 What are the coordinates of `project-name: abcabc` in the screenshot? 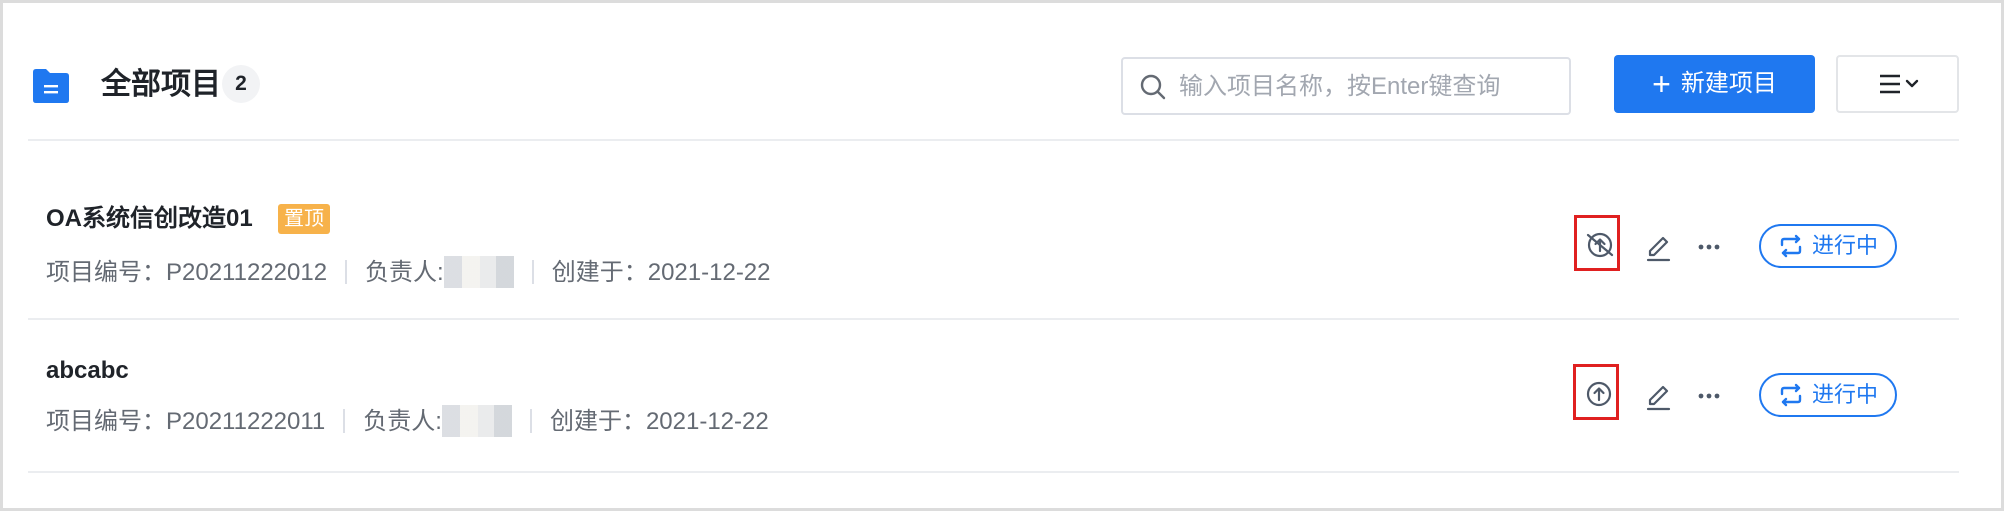 It's located at (87, 371).